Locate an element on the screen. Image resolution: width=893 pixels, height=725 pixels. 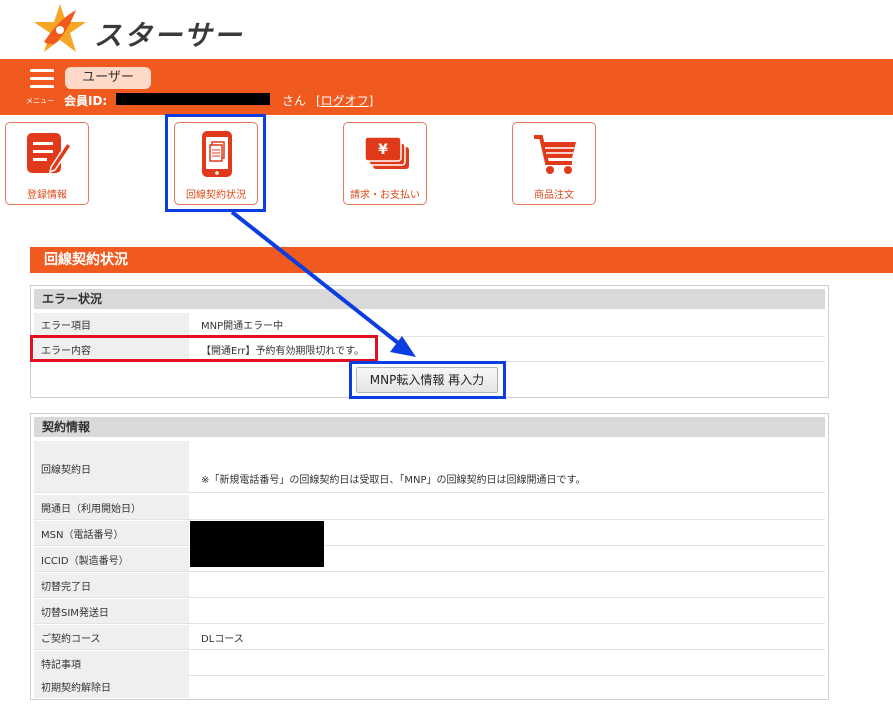
table-row: MSN（電話番号） is located at coordinates (429, 533).